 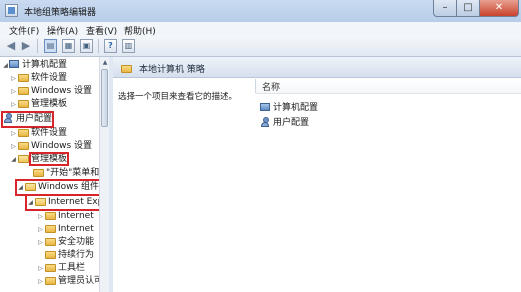 I want to click on tree-user-config: 用户配置, so click(x=27, y=119).